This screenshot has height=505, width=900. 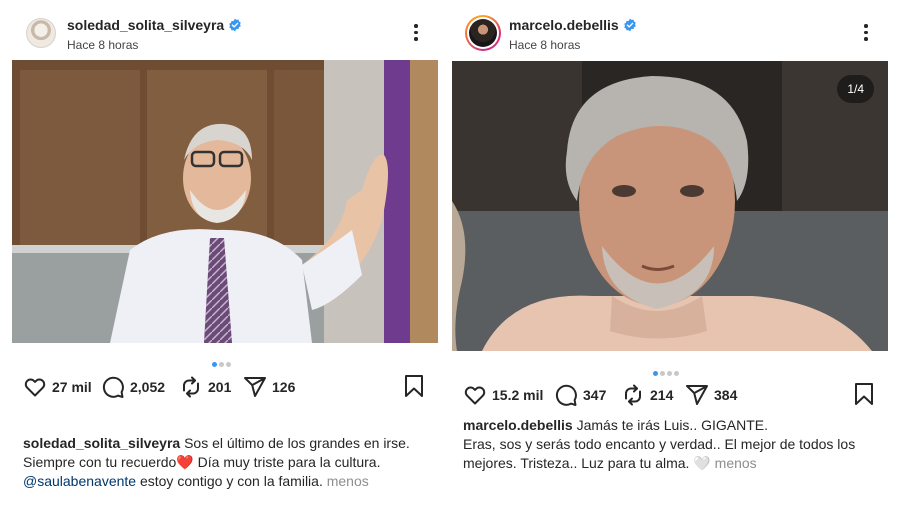 I want to click on caption-username: soledad_solita_silveyra, so click(x=101, y=443).